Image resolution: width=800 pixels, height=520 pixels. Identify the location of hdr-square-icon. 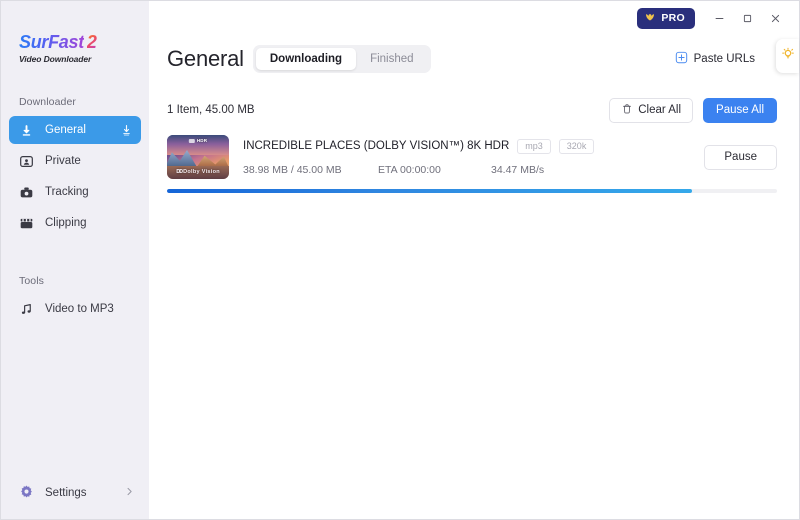
(191, 140).